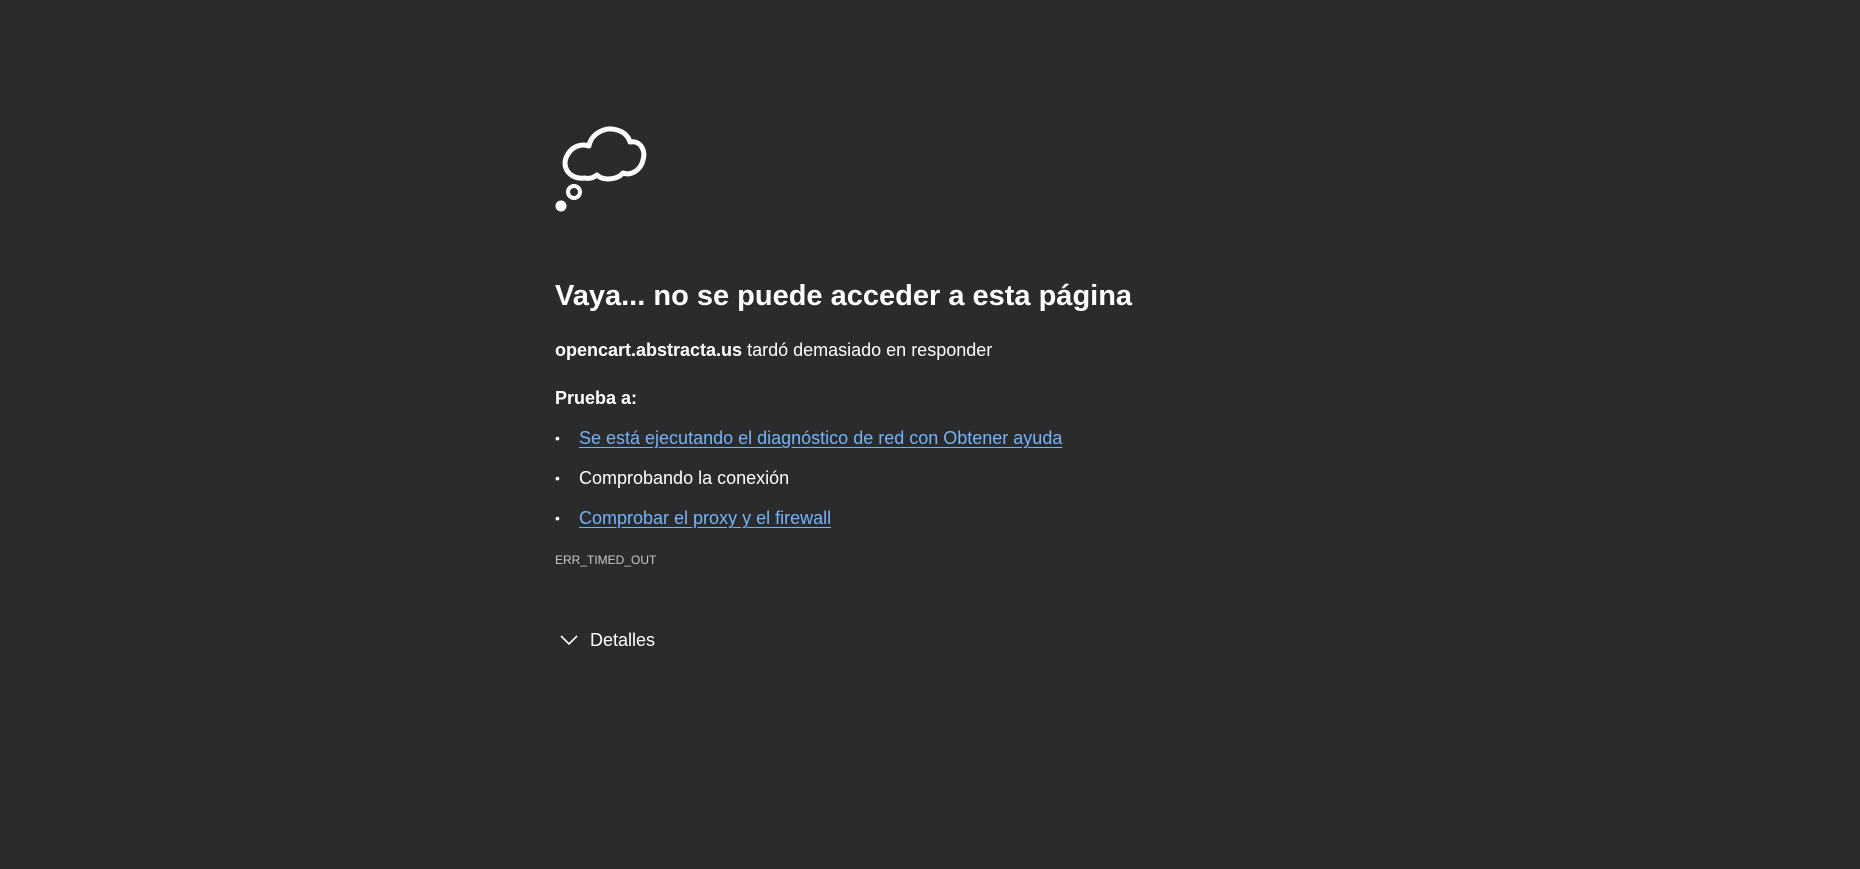 Image resolution: width=1860 pixels, height=869 pixels. I want to click on list-item: • Comprobando la conexión, so click(1005, 478).